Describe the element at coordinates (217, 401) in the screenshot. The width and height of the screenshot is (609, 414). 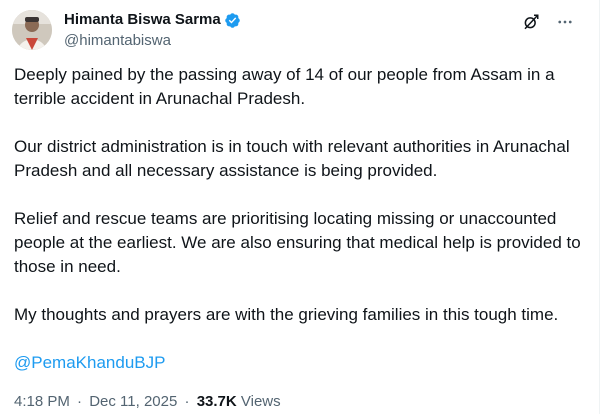
I see `views-count: 33.7K` at that location.